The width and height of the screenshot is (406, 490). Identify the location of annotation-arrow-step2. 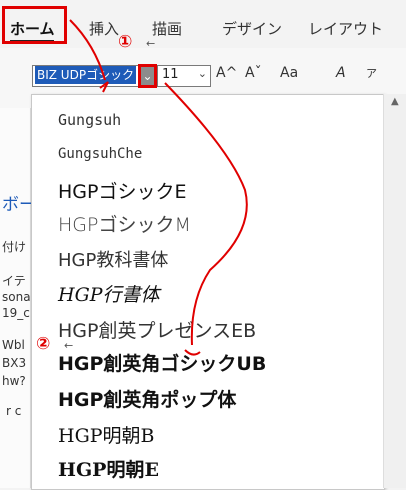
(206, 214).